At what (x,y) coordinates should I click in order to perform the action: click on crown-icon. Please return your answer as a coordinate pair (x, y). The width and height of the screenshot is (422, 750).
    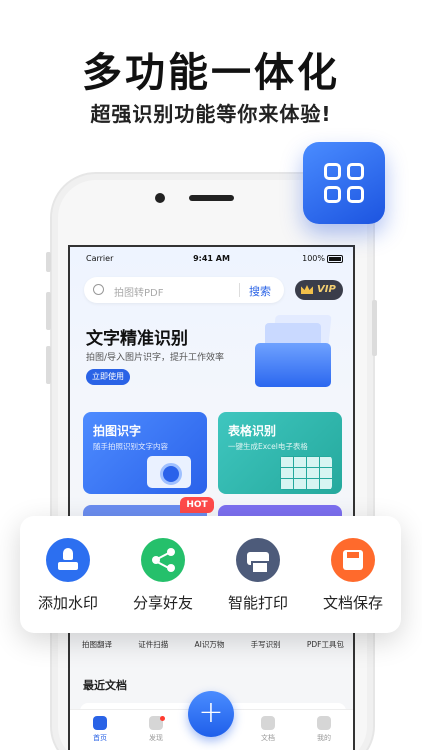
    Looking at the image, I should click on (307, 289).